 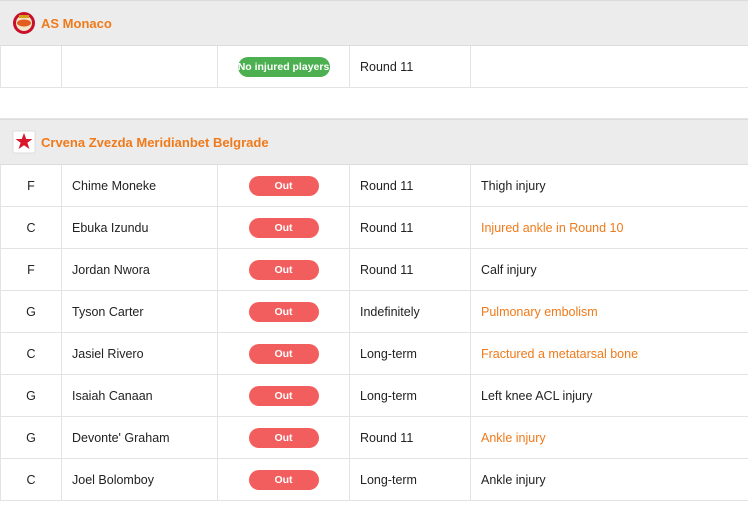 What do you see at coordinates (140, 479) in the screenshot?
I see `player-name-cell: Joel Bolomboy` at bounding box center [140, 479].